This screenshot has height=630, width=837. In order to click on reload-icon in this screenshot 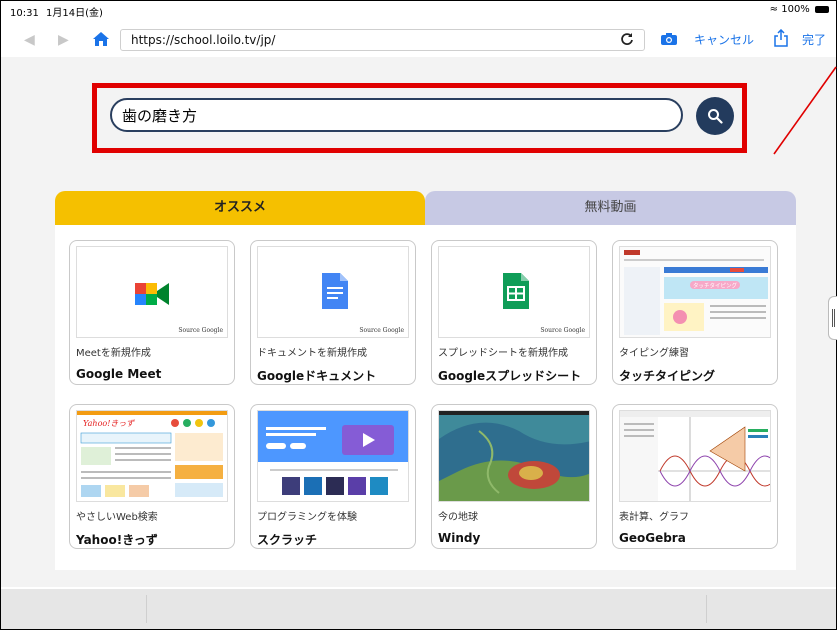, I will do `click(627, 39)`.